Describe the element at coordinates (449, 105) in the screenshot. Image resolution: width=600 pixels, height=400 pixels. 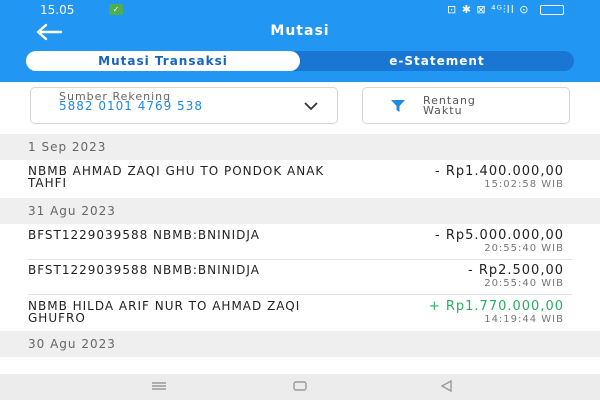
I see `date-range-label: Rentang Waktu` at that location.